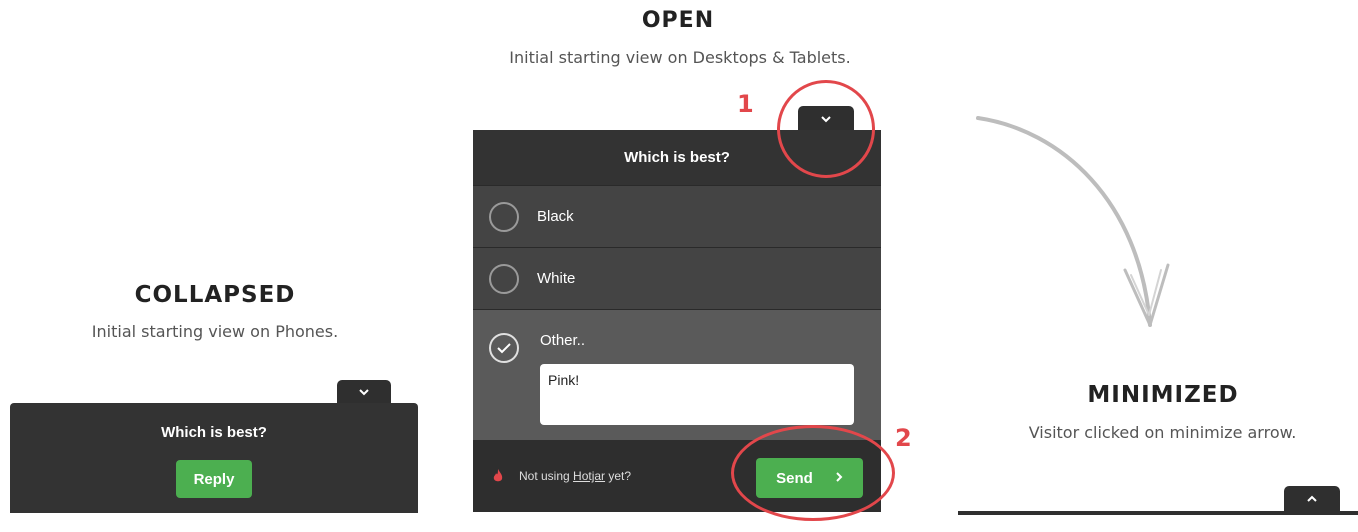 The image size is (1358, 532). I want to click on minimized-subheading: Visitor clicked on minimize arrow., so click(1162, 432).